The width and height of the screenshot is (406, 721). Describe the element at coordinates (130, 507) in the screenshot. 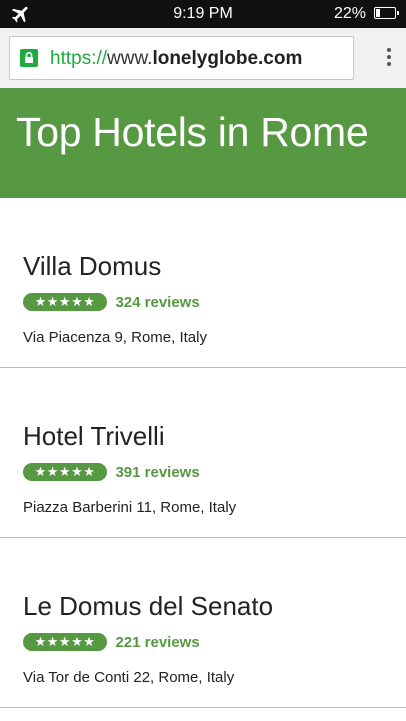

I see `hotel-address: Piazza Barberini 11, Rome, Italy` at that location.